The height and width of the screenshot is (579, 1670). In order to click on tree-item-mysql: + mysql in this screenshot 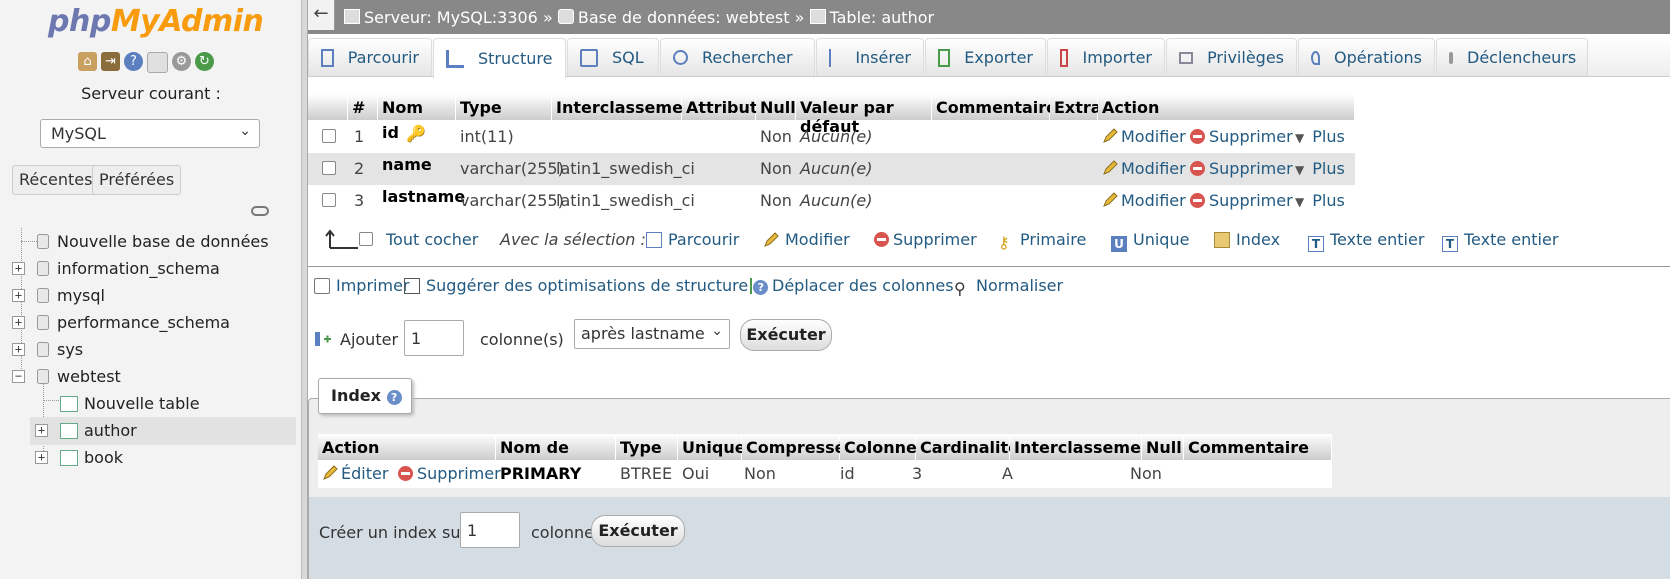, I will do `click(148, 296)`.